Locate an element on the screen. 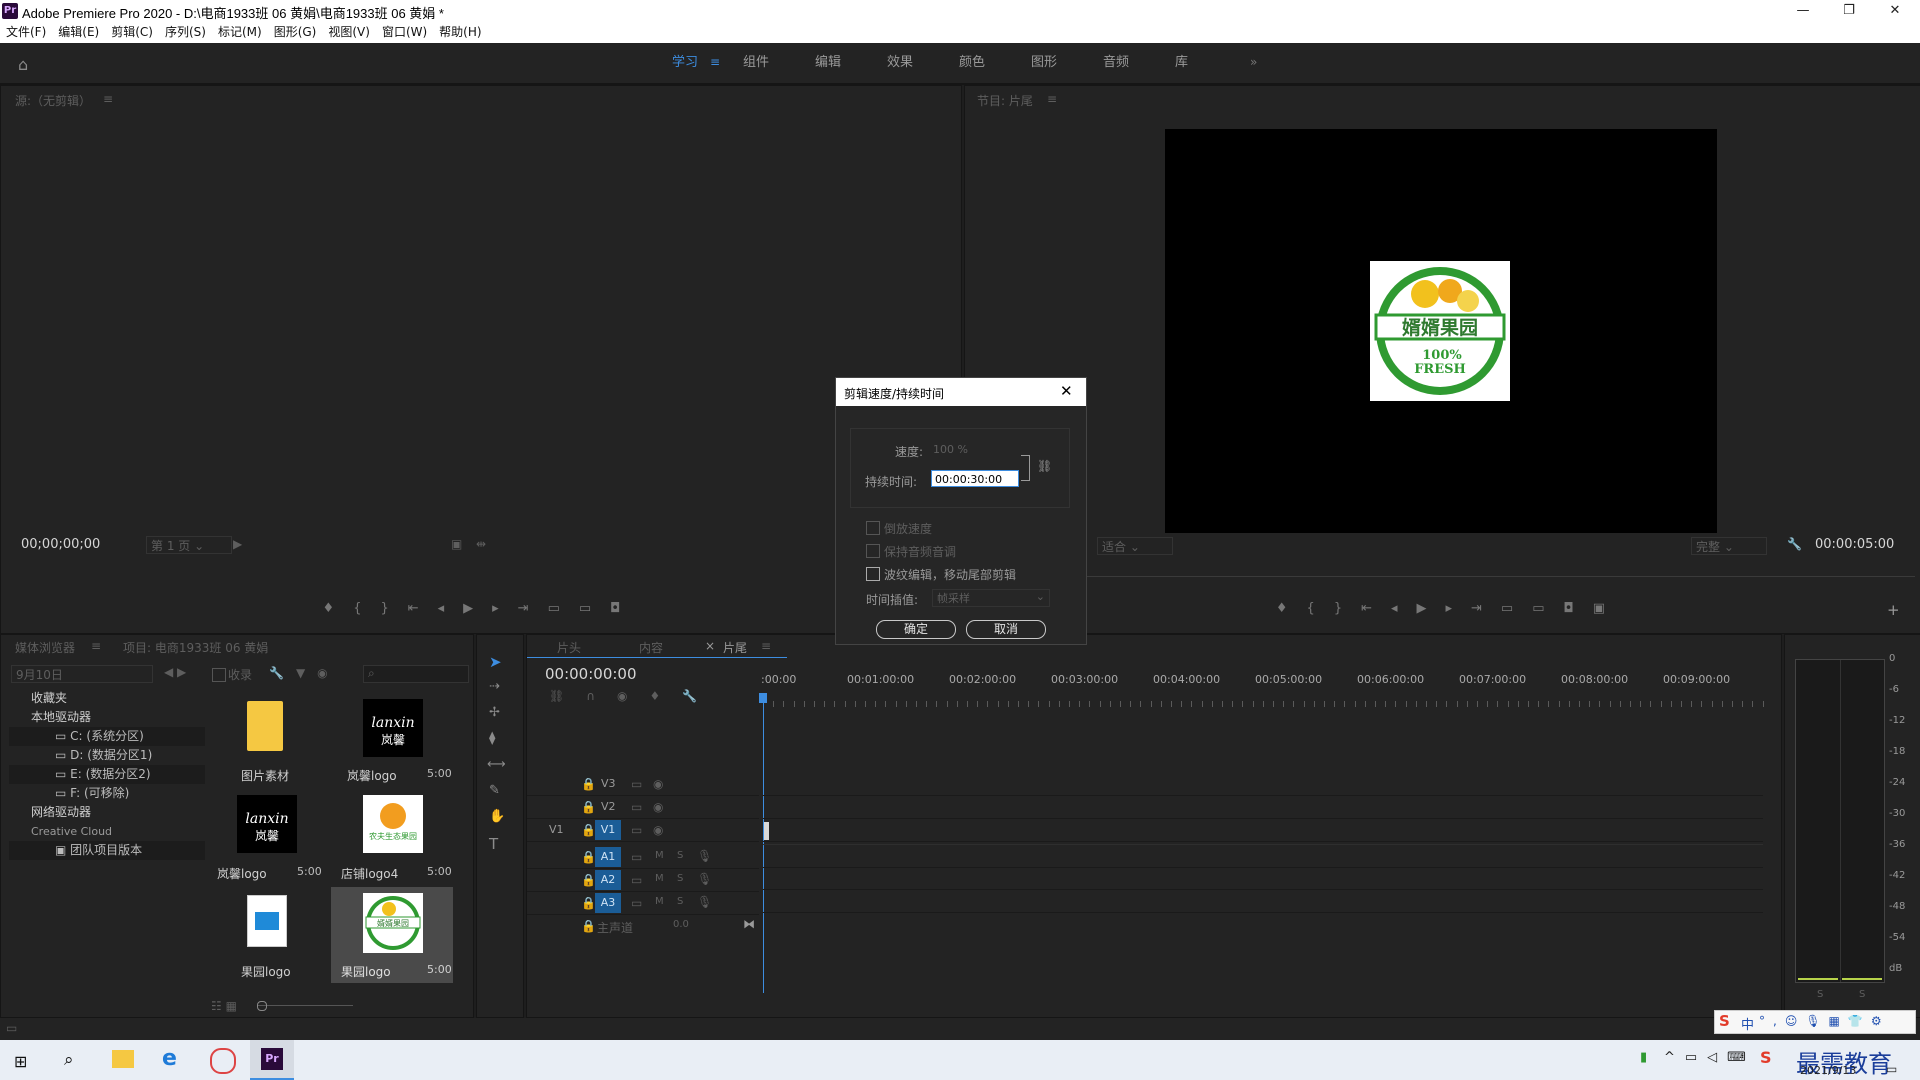  speed-value: 100 % is located at coordinates (950, 449).